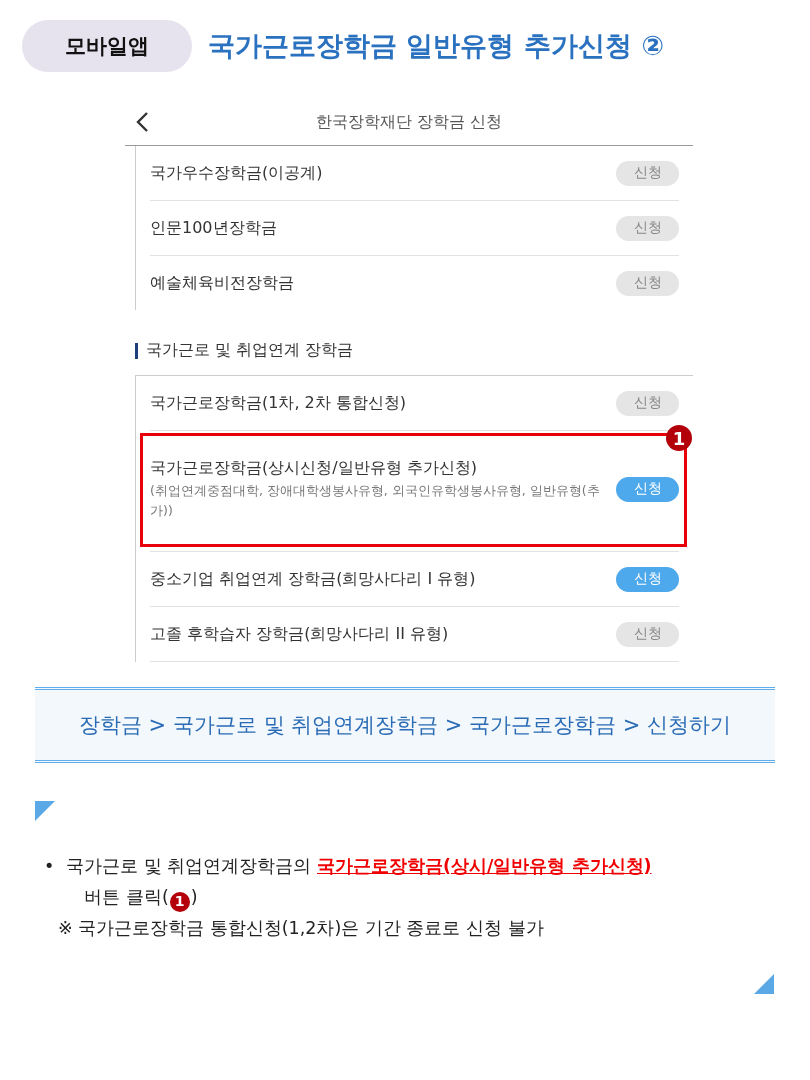 This screenshot has width=810, height=1080. Describe the element at coordinates (126, 897) in the screenshot. I see `click-instruction: 버튼 클릭(` at that location.